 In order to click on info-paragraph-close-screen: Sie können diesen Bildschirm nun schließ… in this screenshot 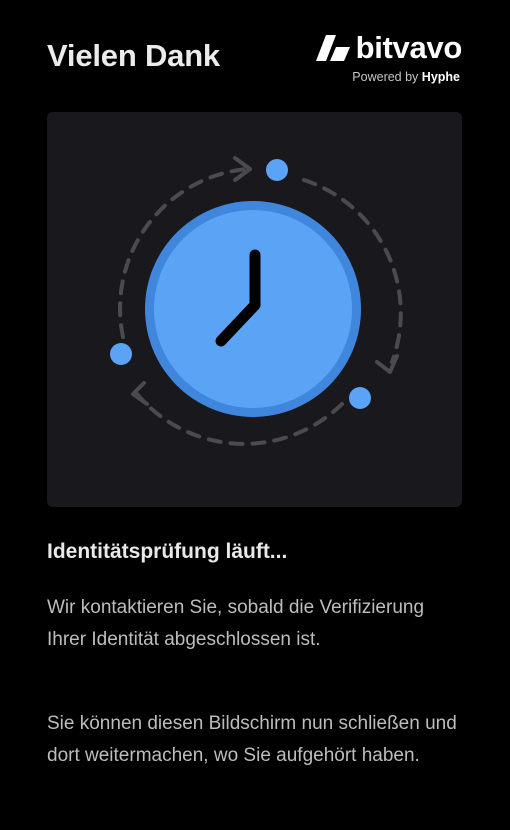, I will do `click(252, 739)`.